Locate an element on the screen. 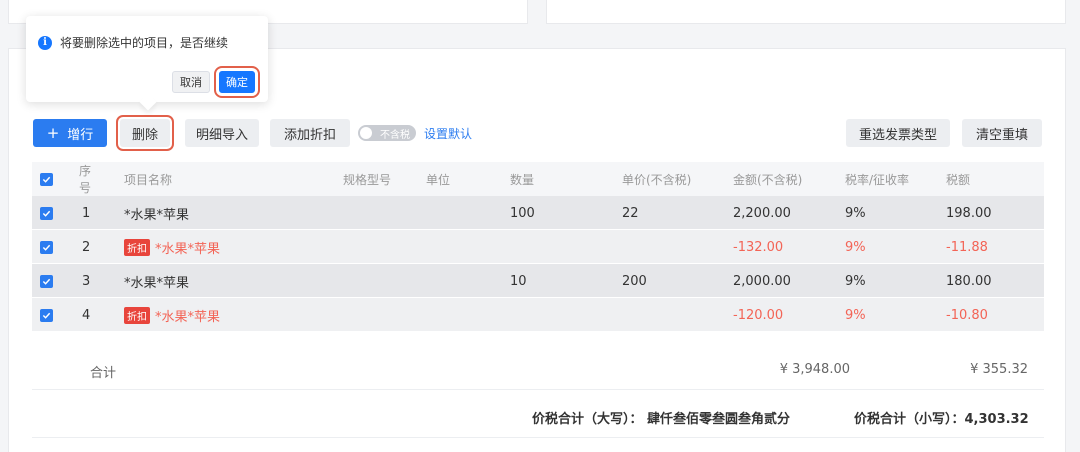 The height and width of the screenshot is (452, 1080). plus-icon: + is located at coordinates (53, 133).